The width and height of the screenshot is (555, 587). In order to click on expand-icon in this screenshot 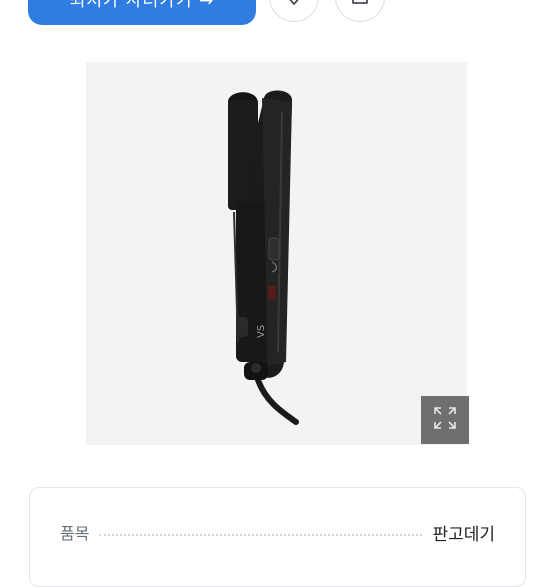, I will do `click(445, 420)`.